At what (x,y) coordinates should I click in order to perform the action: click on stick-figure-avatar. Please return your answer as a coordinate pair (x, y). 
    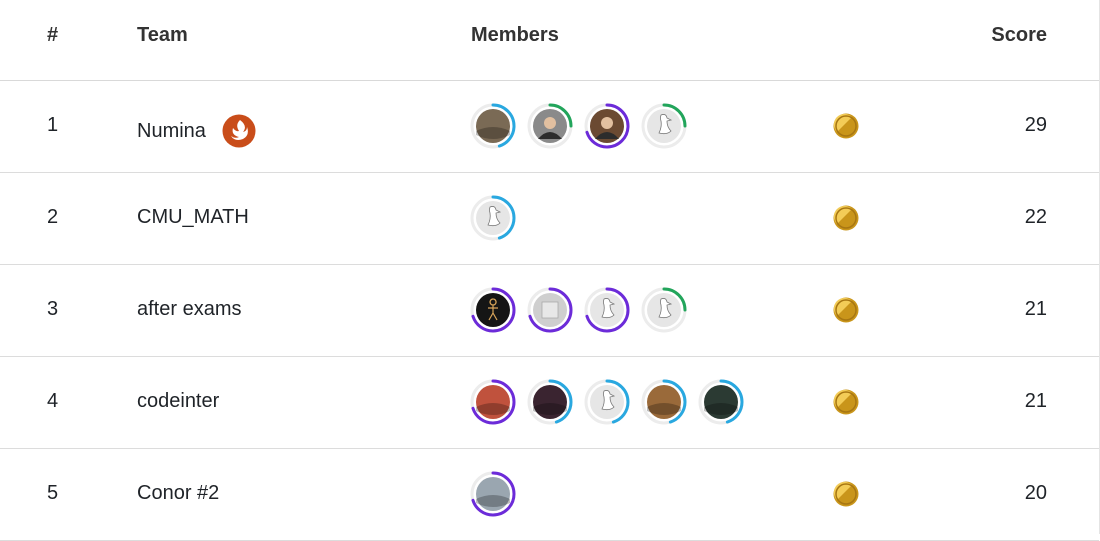
    Looking at the image, I should click on (493, 310).